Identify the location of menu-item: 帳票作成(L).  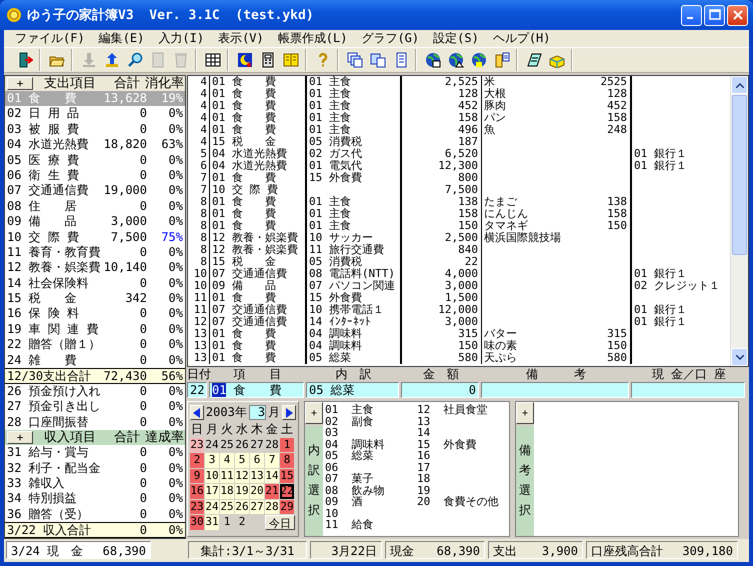
(312, 38).